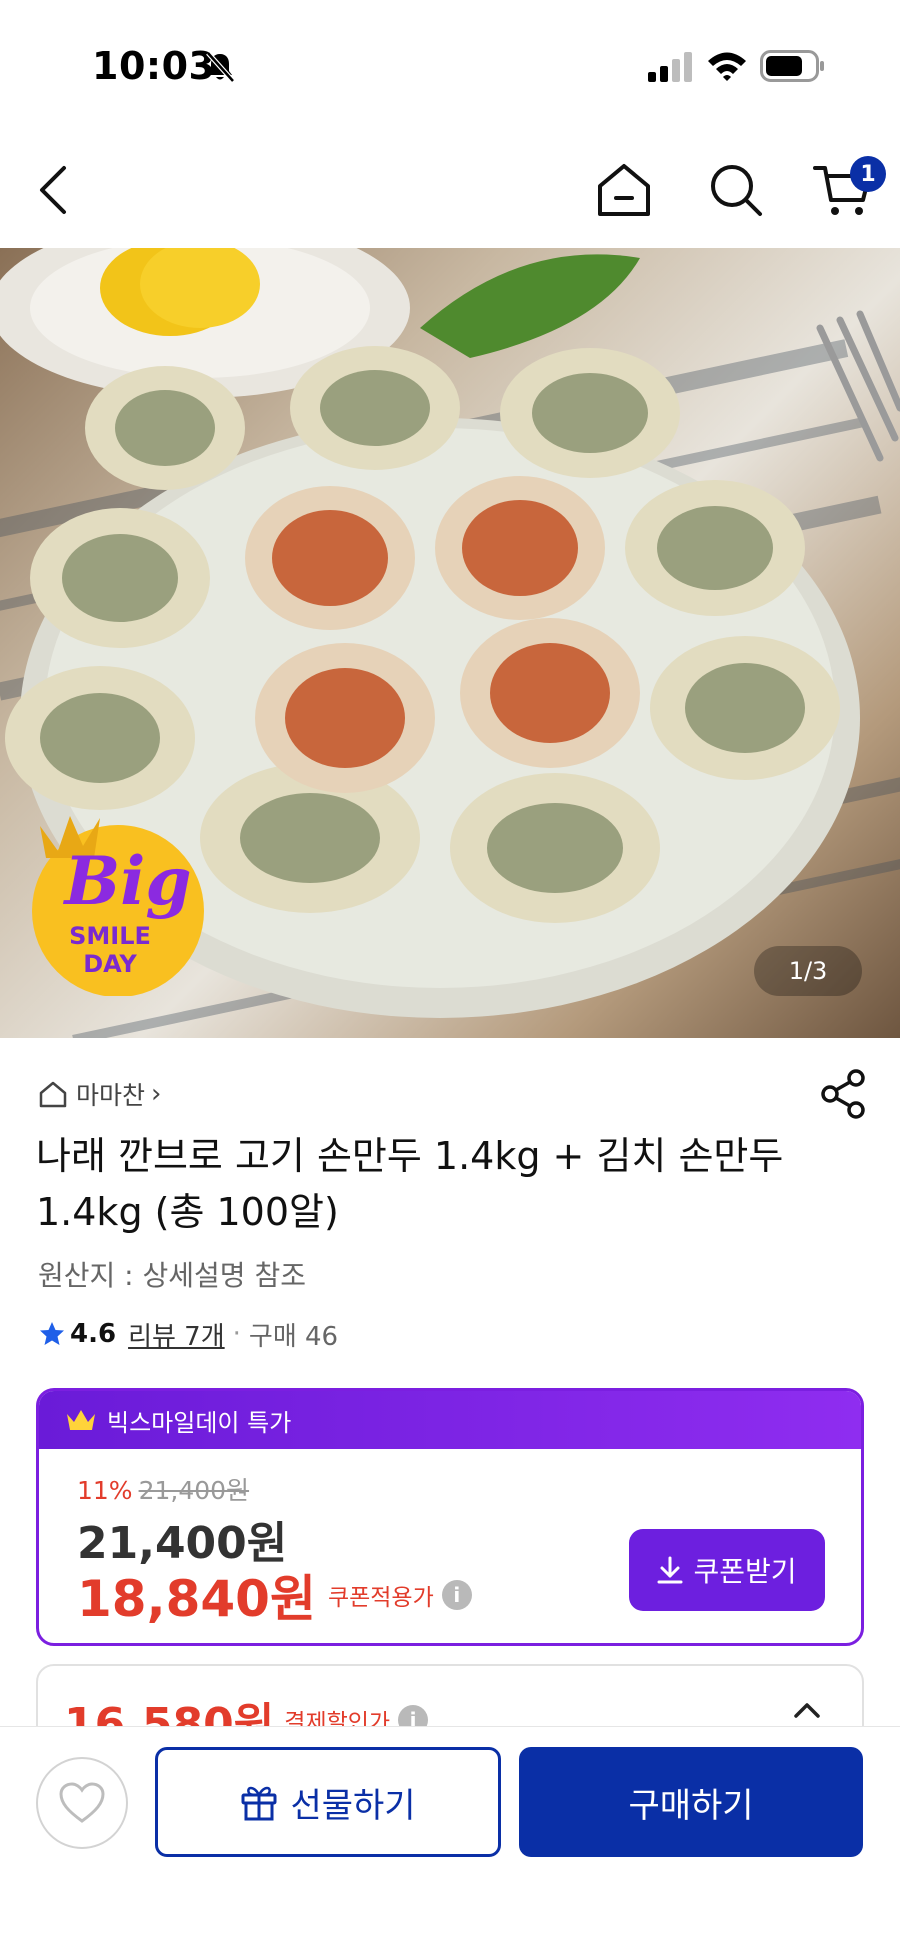  What do you see at coordinates (293, 1336) in the screenshot?
I see `purchase-count: 구매 46` at bounding box center [293, 1336].